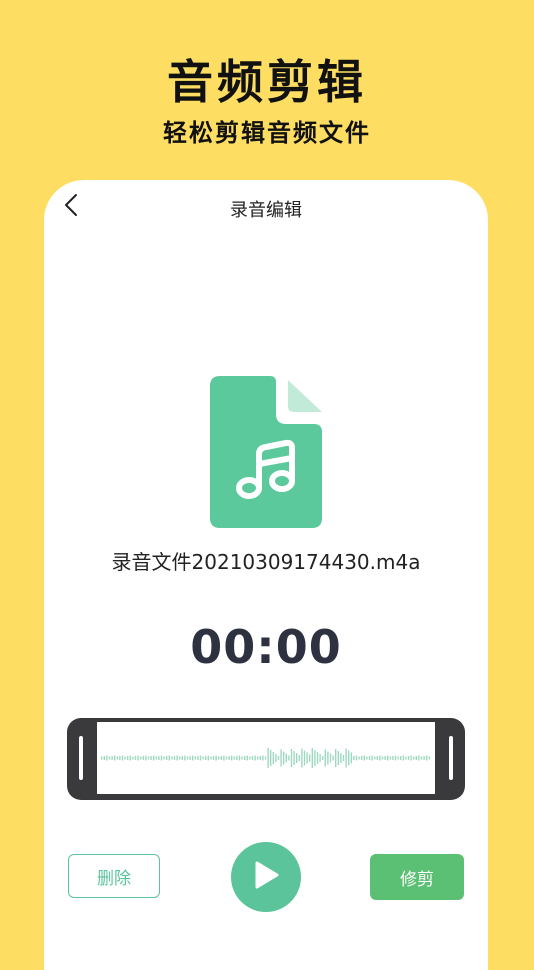  What do you see at coordinates (266, 647) in the screenshot?
I see `playback-time: 00:00` at bounding box center [266, 647].